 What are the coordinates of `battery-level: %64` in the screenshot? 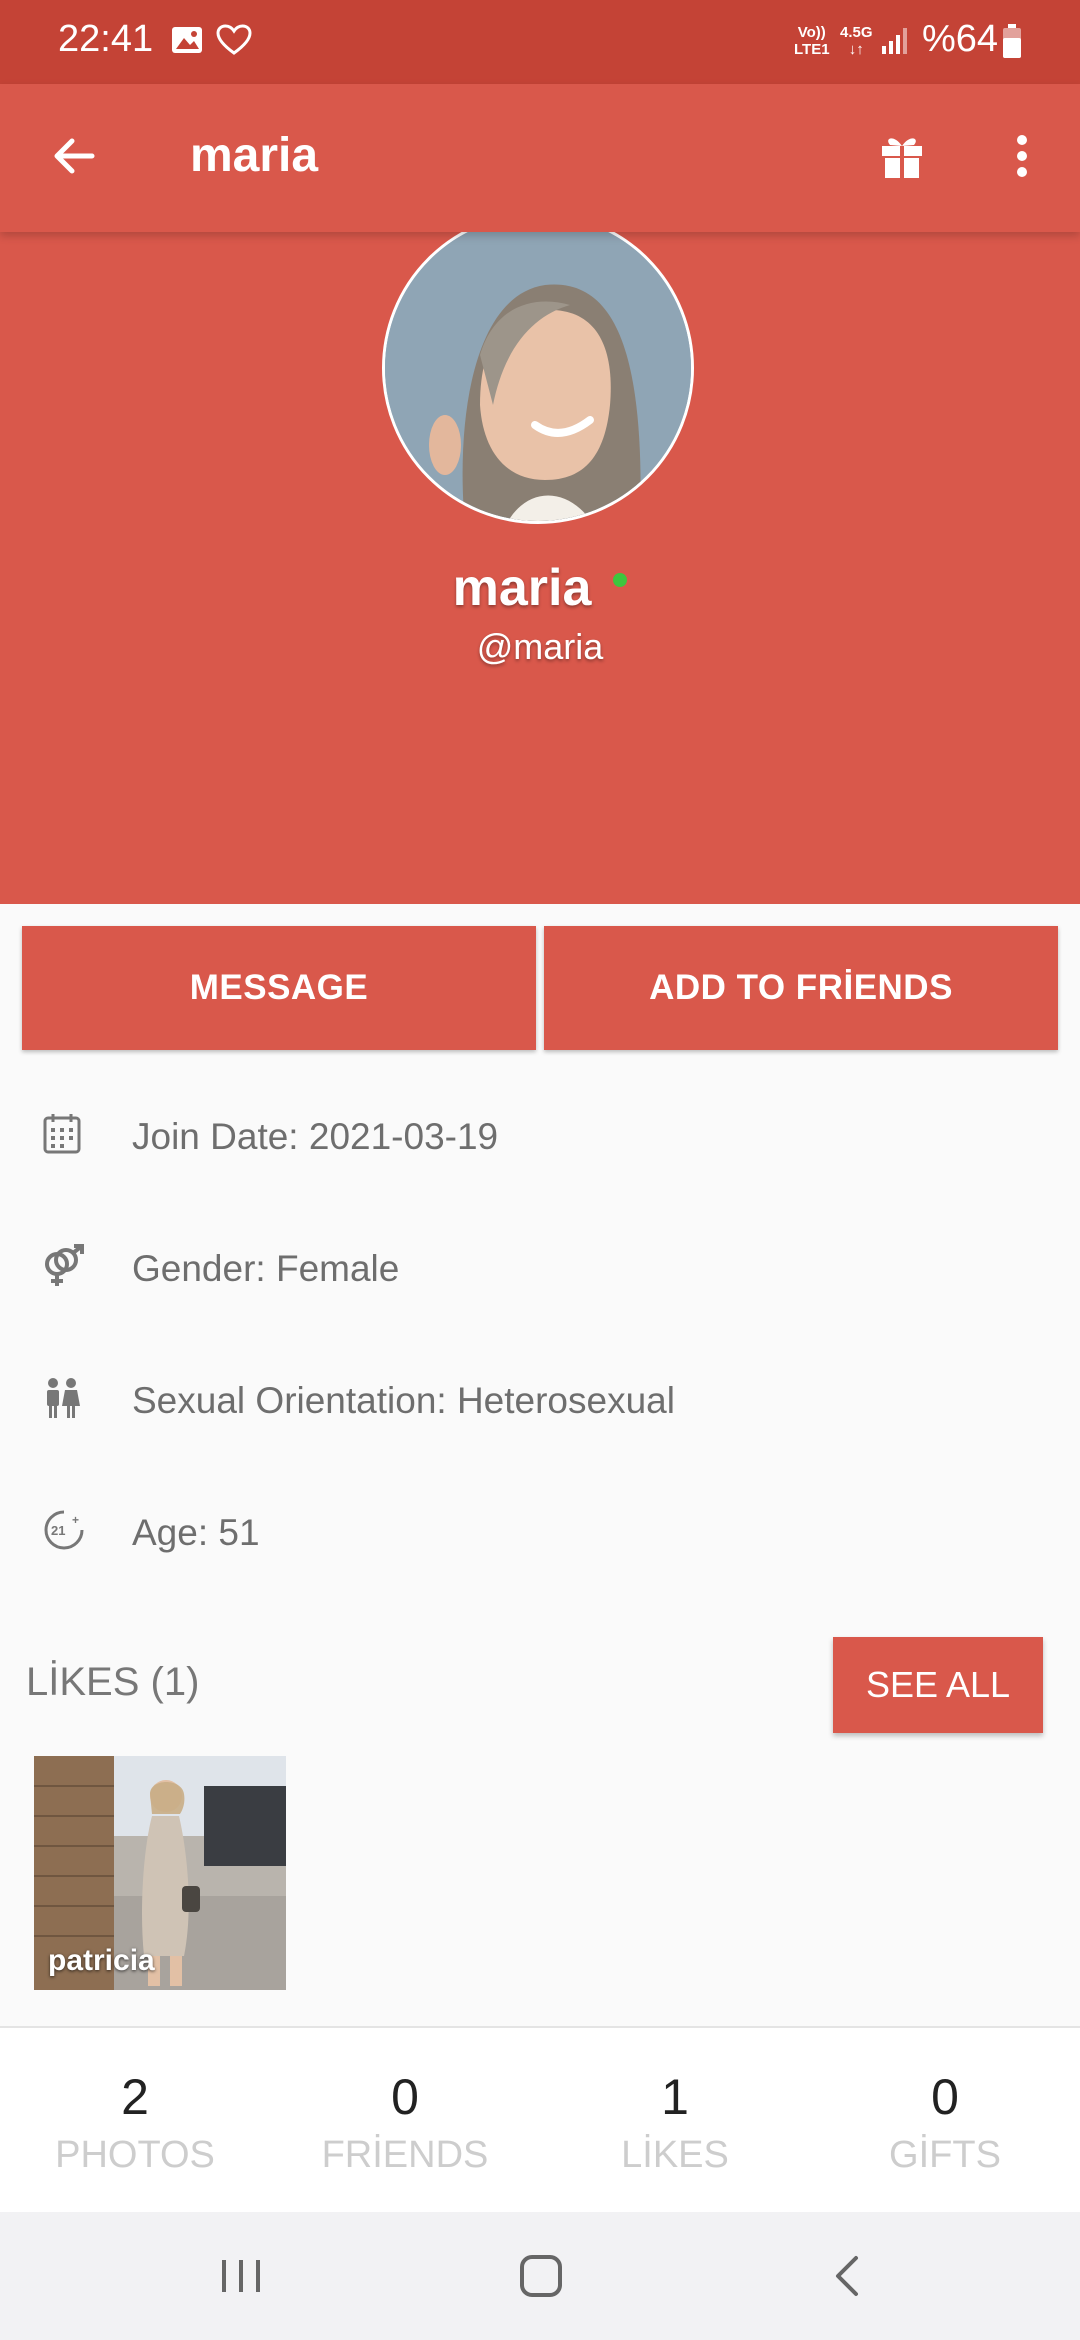 It's located at (960, 39).